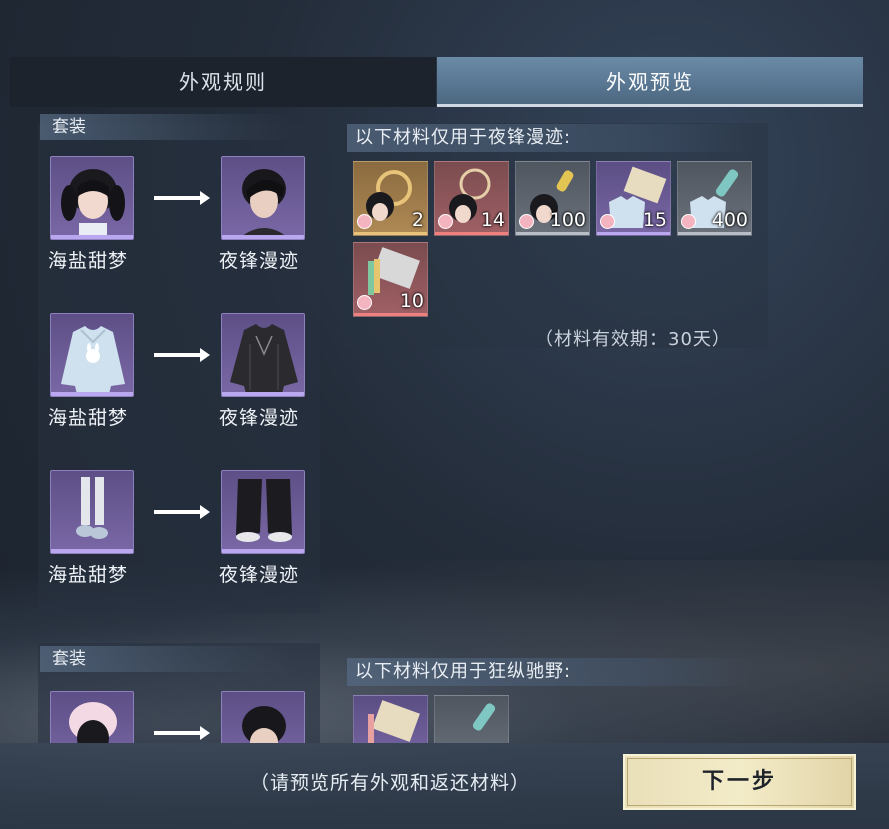  I want to click on material-quantity: 2, so click(417, 220).